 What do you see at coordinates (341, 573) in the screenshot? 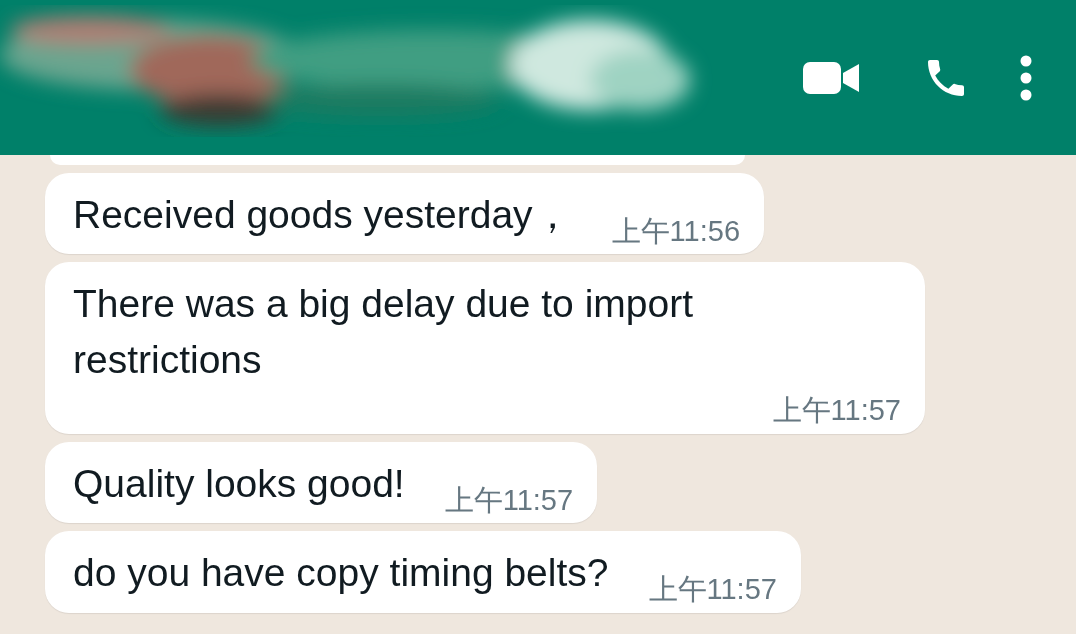
I see `message-text: do you have copy timing belts?` at bounding box center [341, 573].